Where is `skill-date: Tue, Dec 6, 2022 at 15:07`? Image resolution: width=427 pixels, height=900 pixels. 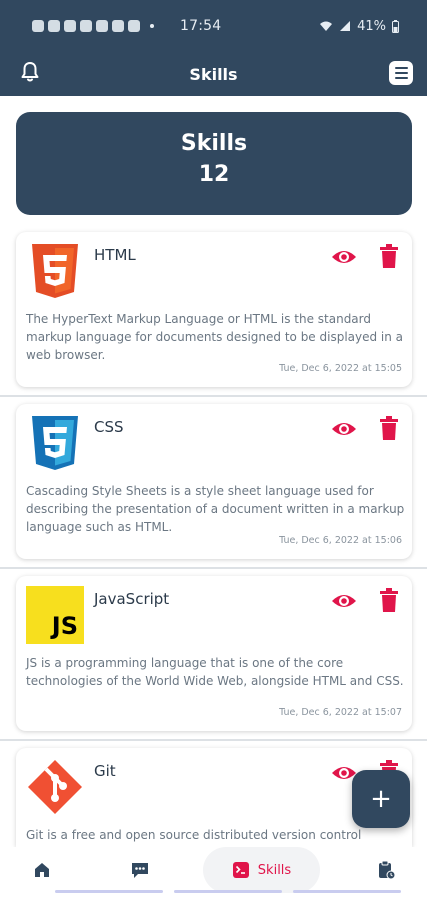
skill-date: Tue, Dec 6, 2022 at 15:07 is located at coordinates (340, 712).